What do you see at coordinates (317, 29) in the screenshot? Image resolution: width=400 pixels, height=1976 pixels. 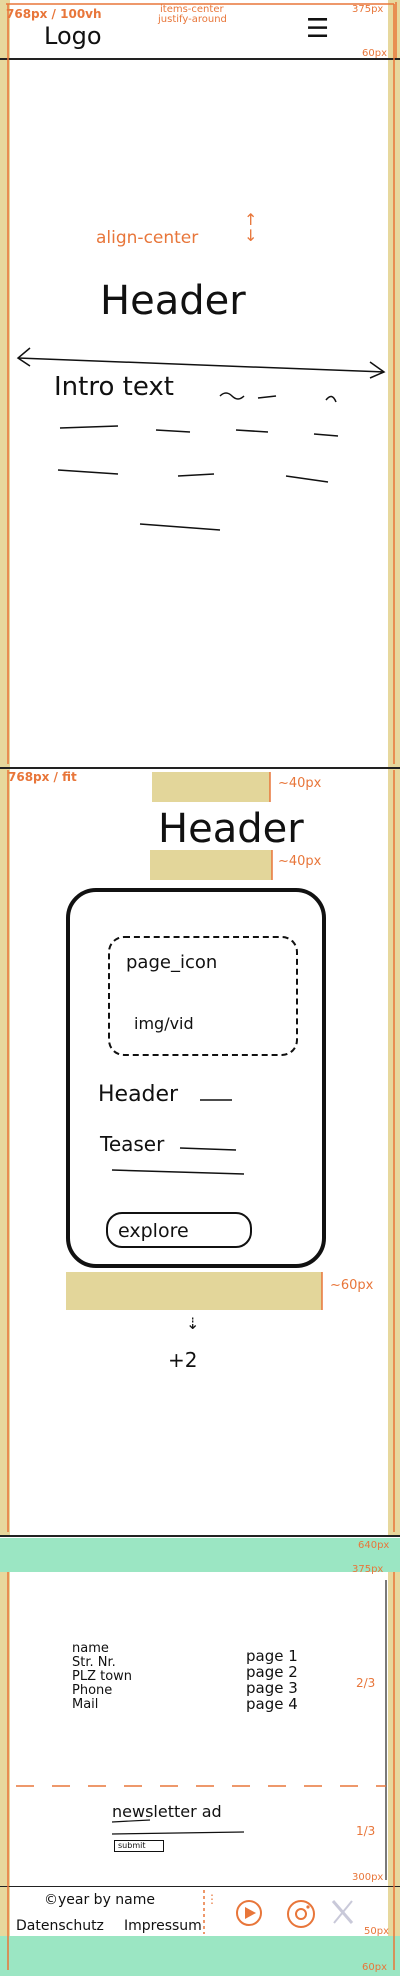 I see `hamburger-menu-icon: ☰` at bounding box center [317, 29].